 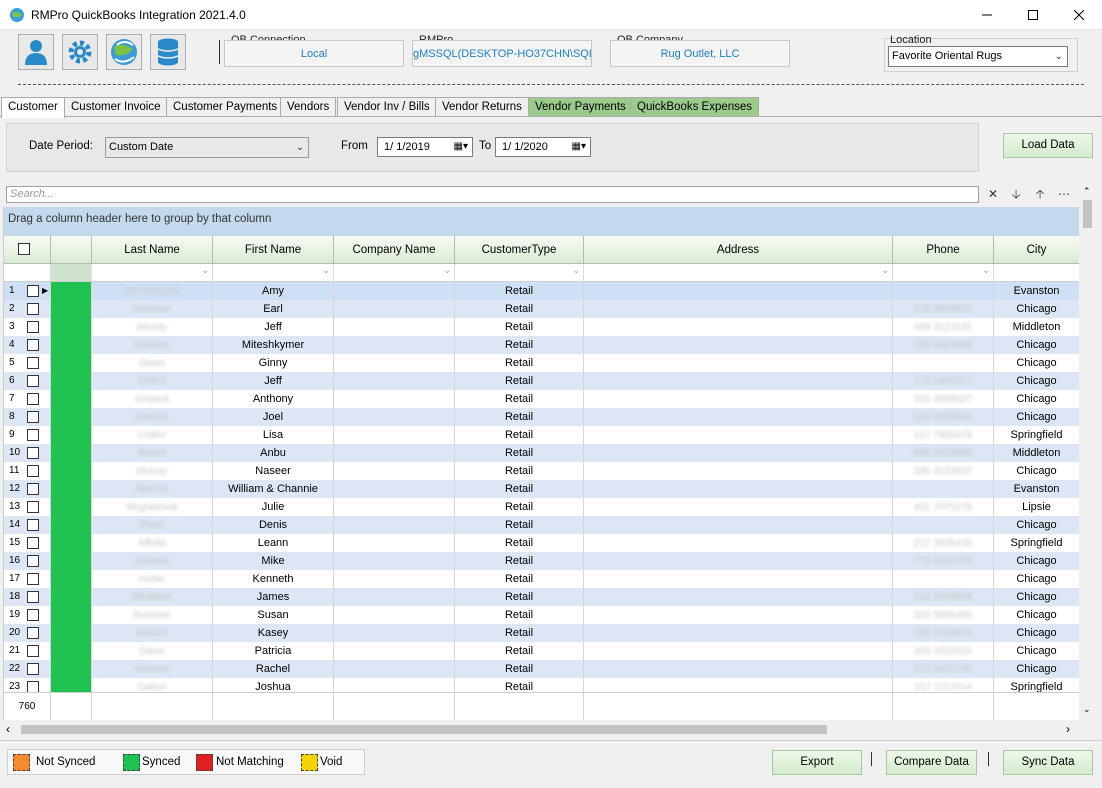 What do you see at coordinates (943, 250) in the screenshot?
I see `column-header-phone: Phone` at bounding box center [943, 250].